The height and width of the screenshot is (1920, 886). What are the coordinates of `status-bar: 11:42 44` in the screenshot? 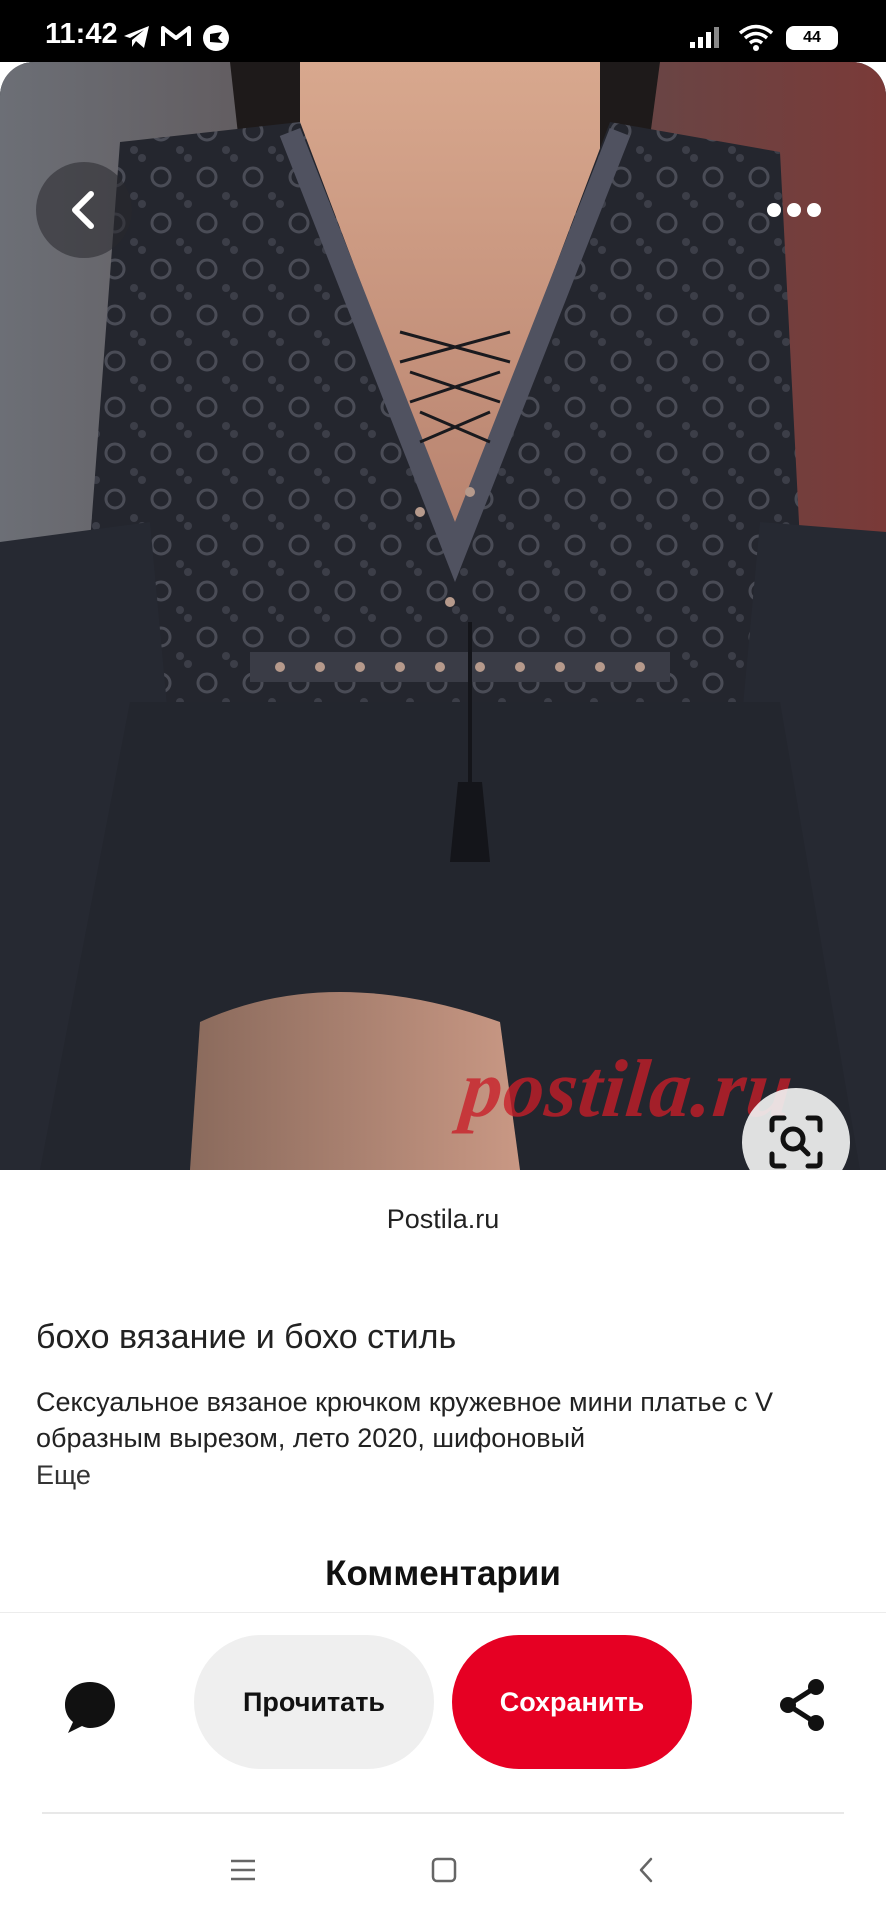 It's located at (443, 31).